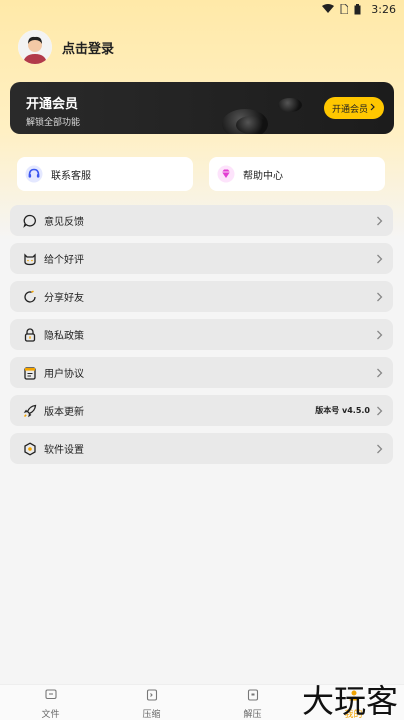 The width and height of the screenshot is (404, 720). What do you see at coordinates (201, 448) in the screenshot?
I see `menu-item-settings: 软件设置` at bounding box center [201, 448].